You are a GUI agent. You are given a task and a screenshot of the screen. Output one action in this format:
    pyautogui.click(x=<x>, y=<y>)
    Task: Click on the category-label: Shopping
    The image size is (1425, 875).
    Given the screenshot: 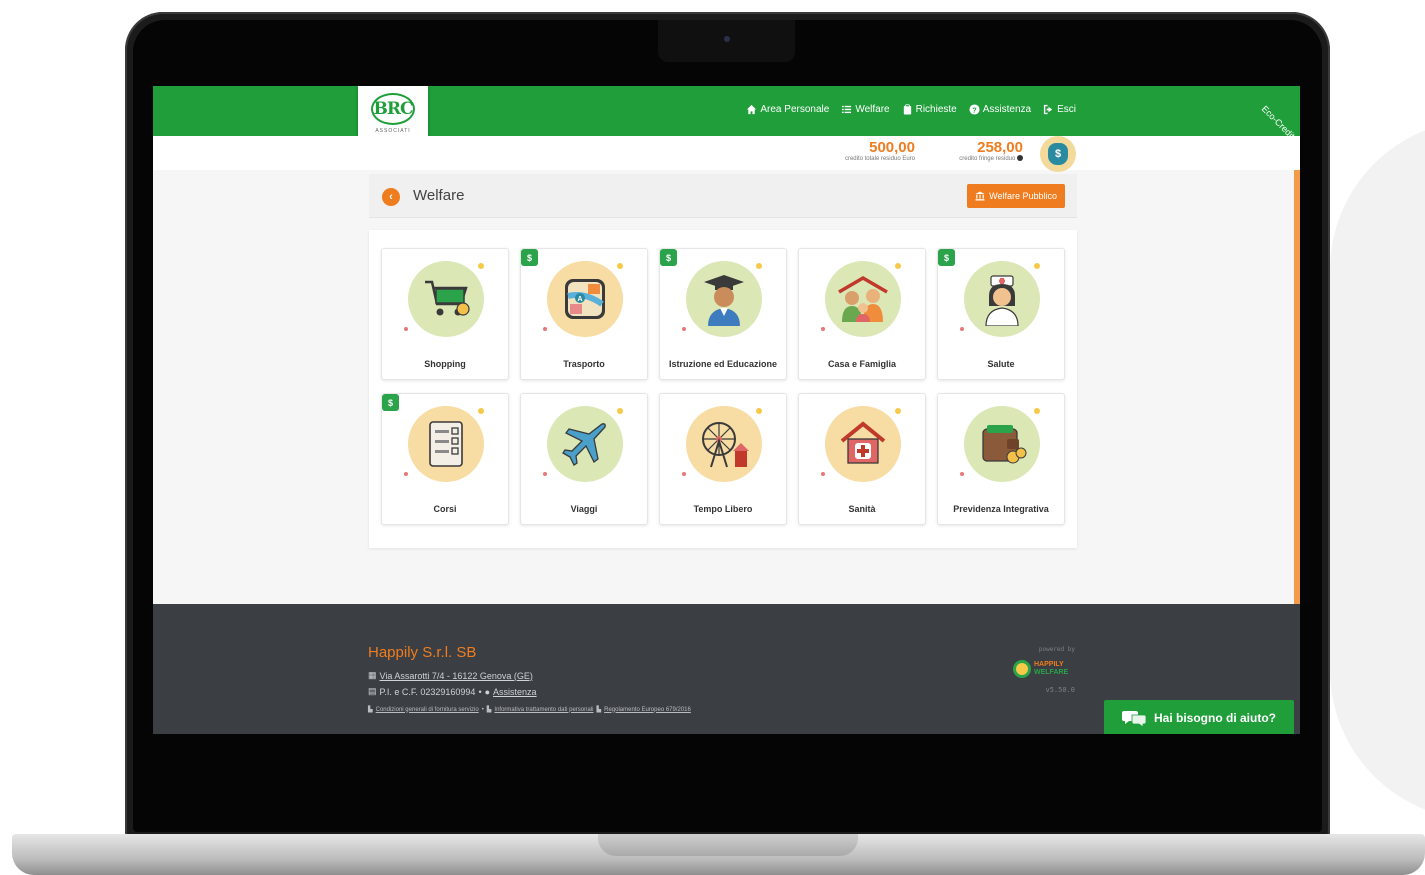 What is the action you would take?
    pyautogui.click(x=445, y=364)
    